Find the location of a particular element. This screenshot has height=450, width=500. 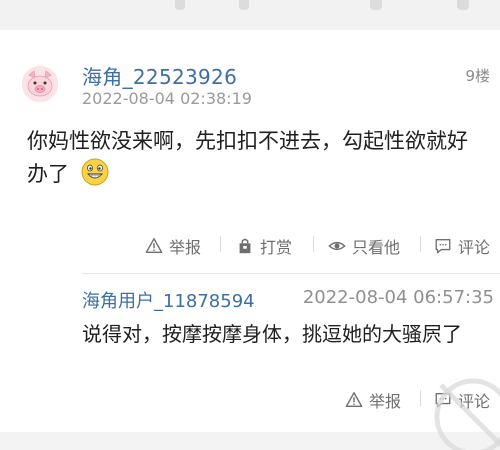

eye-icon is located at coordinates (337, 246).